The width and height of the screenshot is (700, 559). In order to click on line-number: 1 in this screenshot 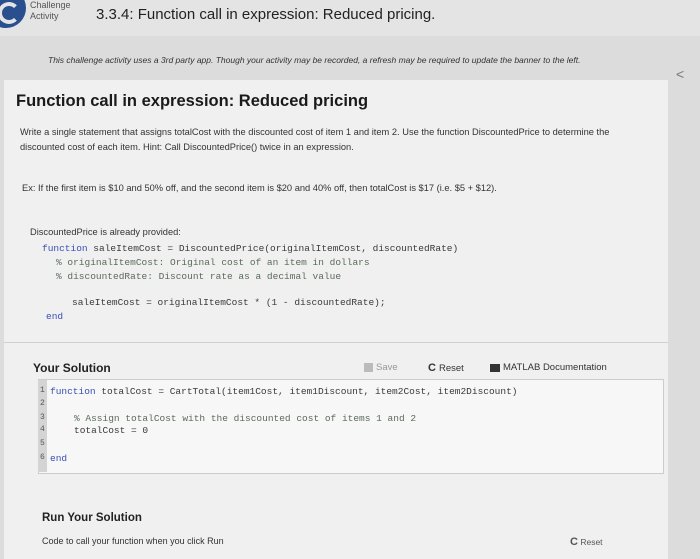, I will do `click(42, 390)`.